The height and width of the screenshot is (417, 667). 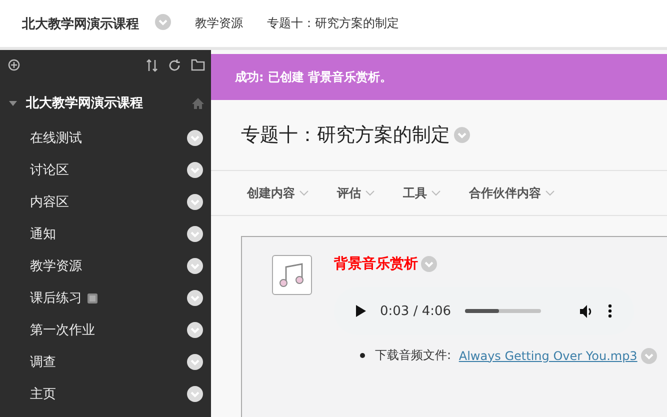 What do you see at coordinates (439, 77) in the screenshot?
I see `success-banner: 成功: 已创建 背景音乐赏析。` at bounding box center [439, 77].